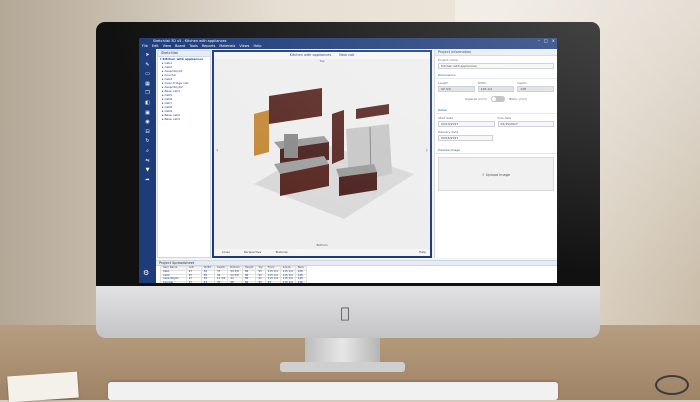 Image resolution: width=700 pixels, height=402 pixels. What do you see at coordinates (342, 367) in the screenshot?
I see `monitor-stand-base` at bounding box center [342, 367].